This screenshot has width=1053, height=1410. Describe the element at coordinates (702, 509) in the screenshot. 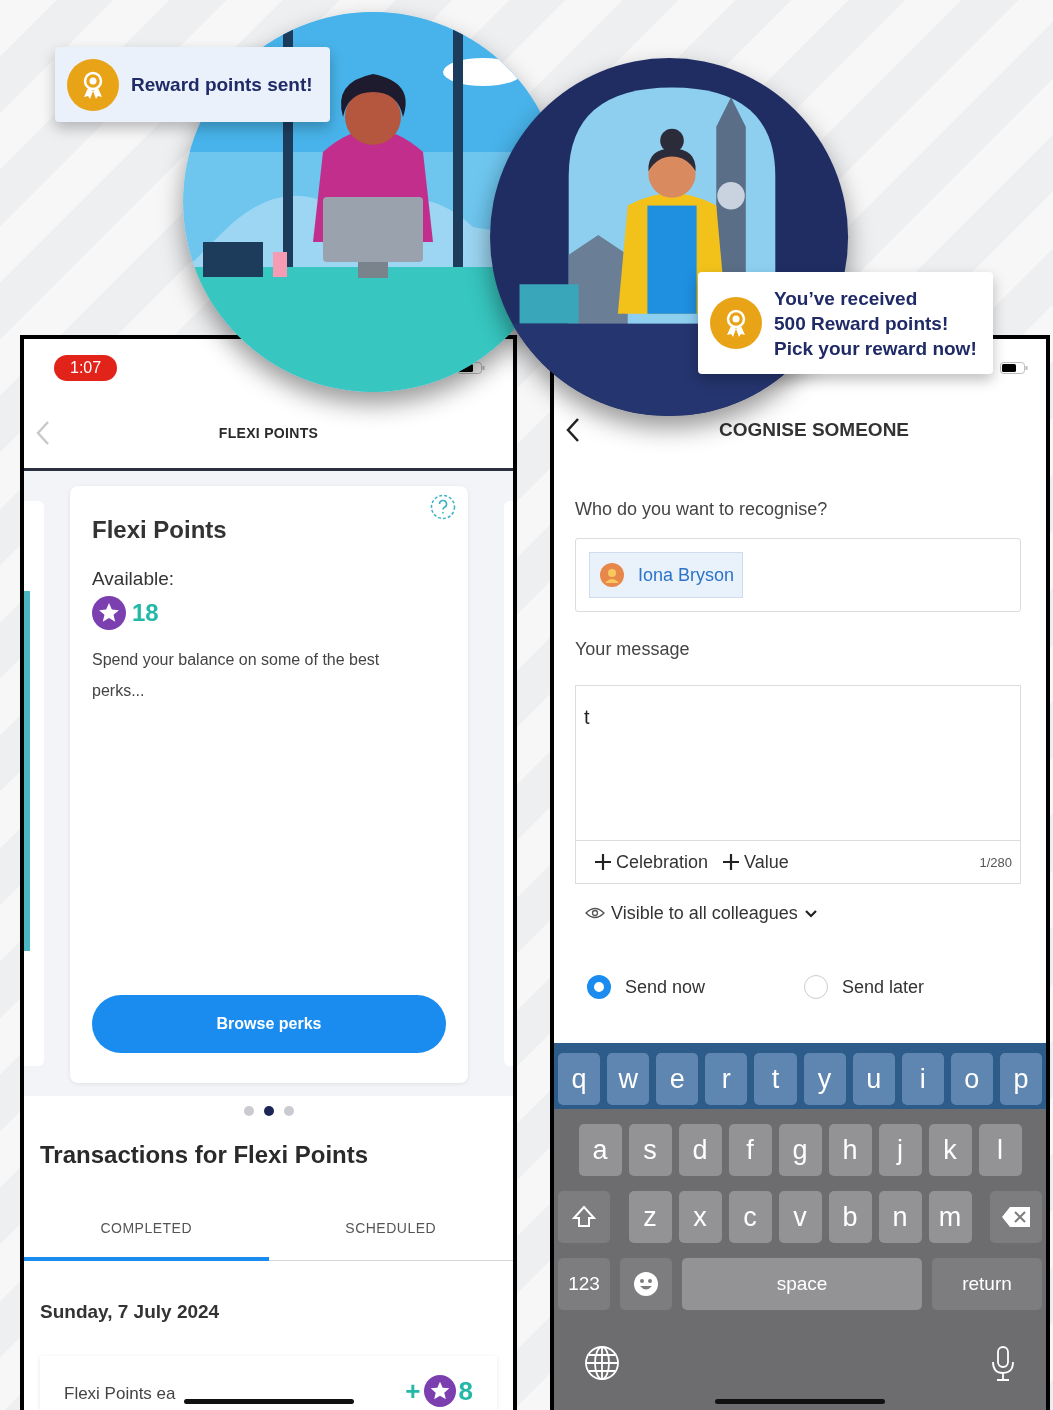

I see `field-label: Who do you want to recognise?` at that location.